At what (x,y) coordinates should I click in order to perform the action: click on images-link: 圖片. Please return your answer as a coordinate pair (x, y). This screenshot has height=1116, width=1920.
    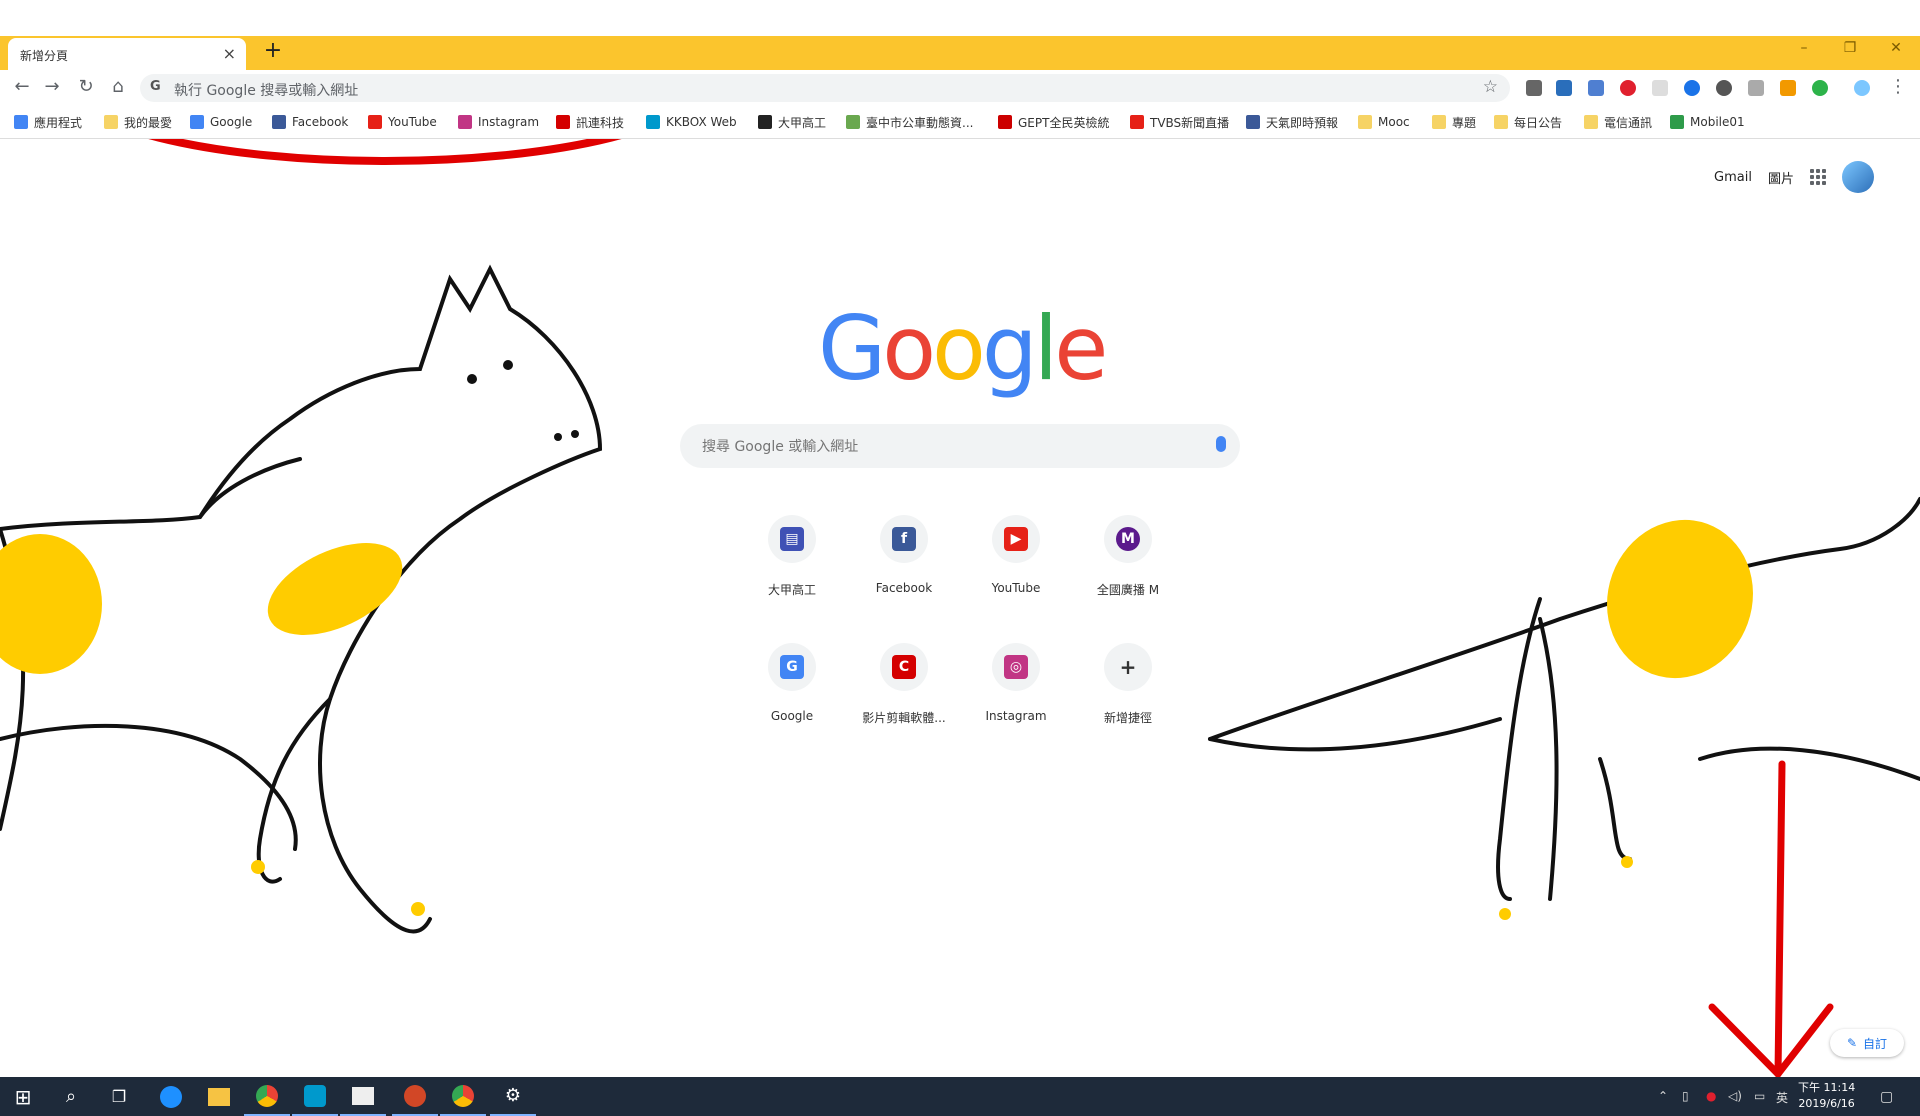
    Looking at the image, I should click on (1781, 177).